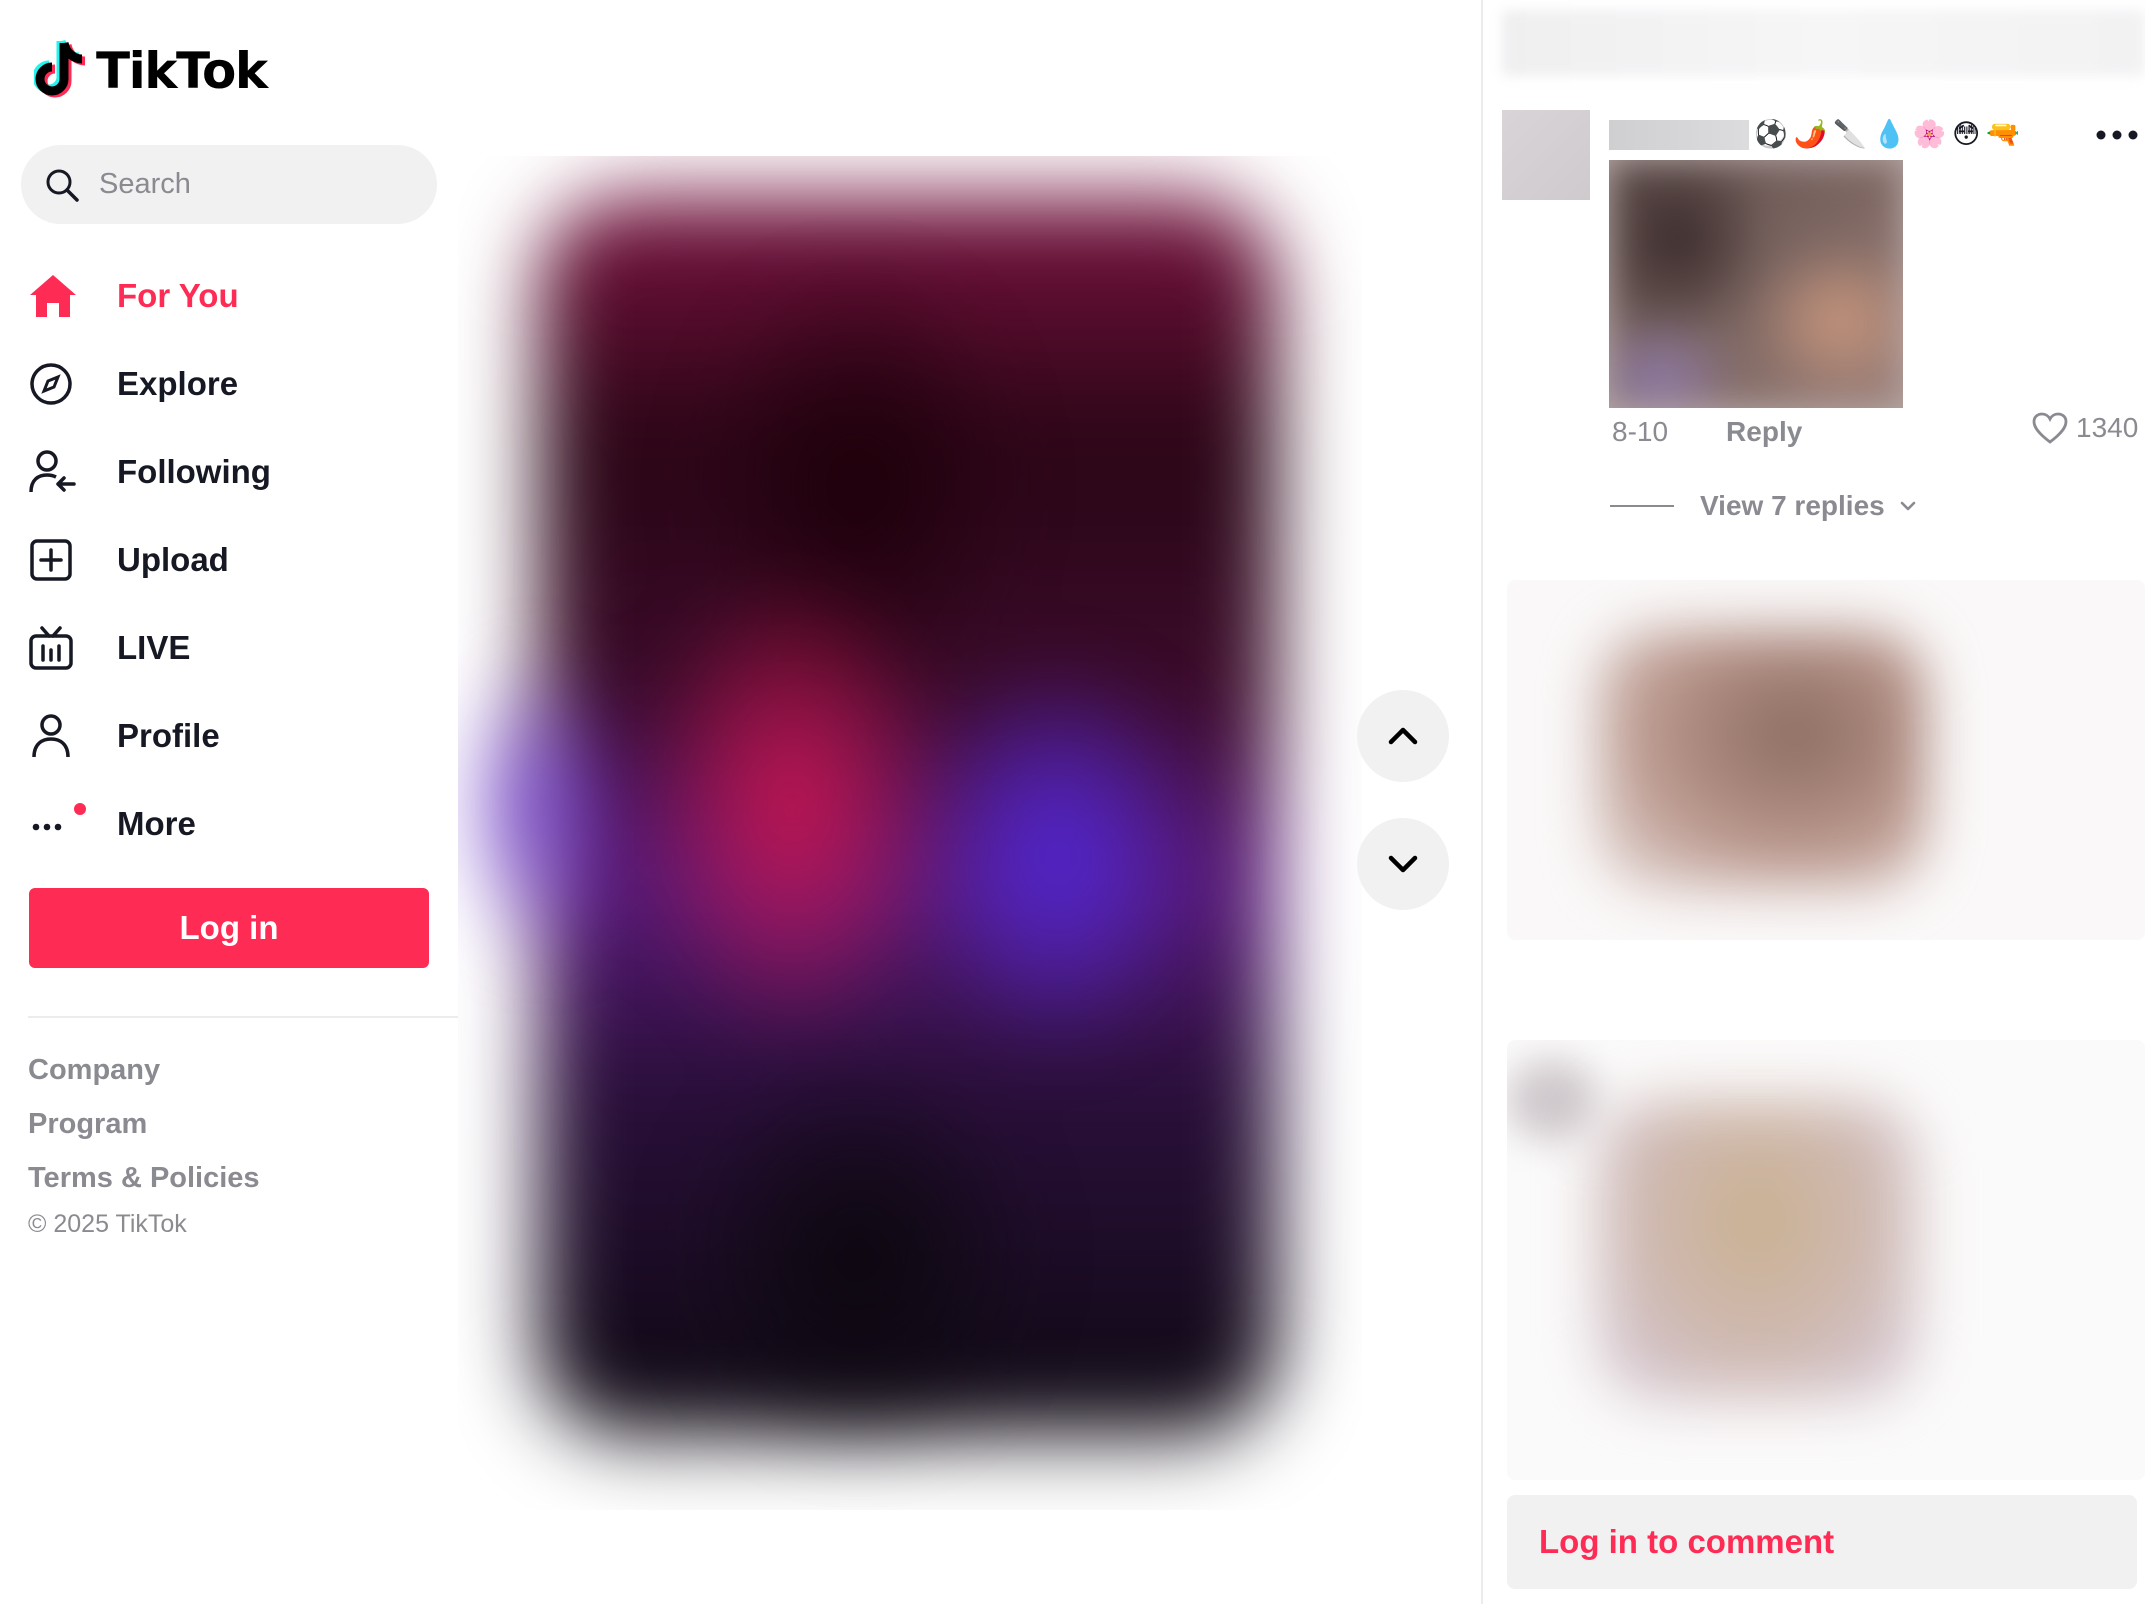 This screenshot has width=2145, height=1604. I want to click on comment-more-button, so click(2117, 135).